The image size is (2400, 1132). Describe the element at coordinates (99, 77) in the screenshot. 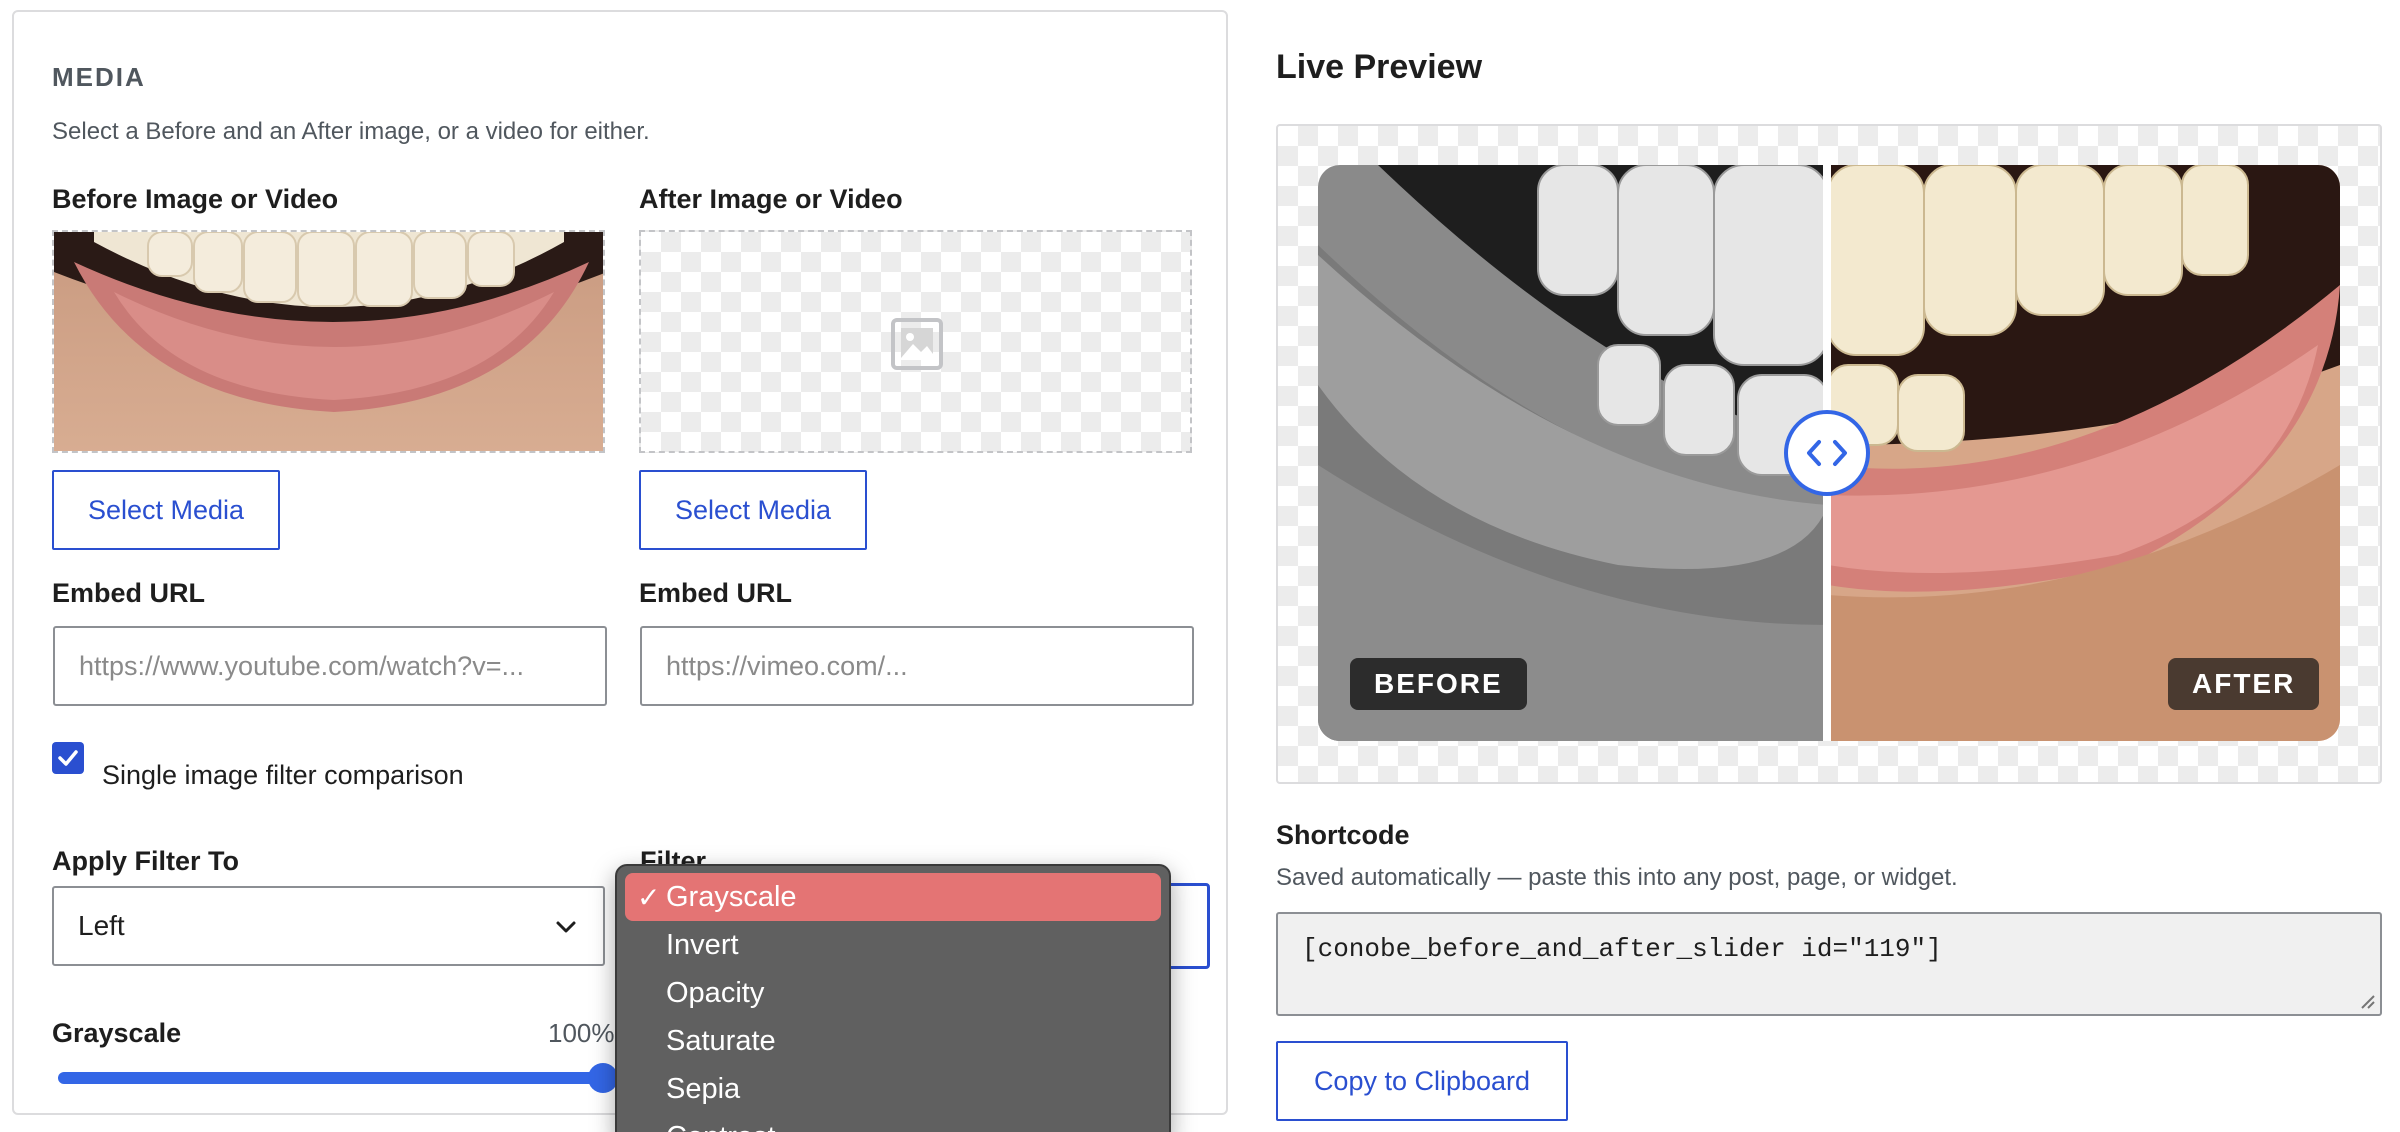

I see `media-heading: MEDIA` at that location.